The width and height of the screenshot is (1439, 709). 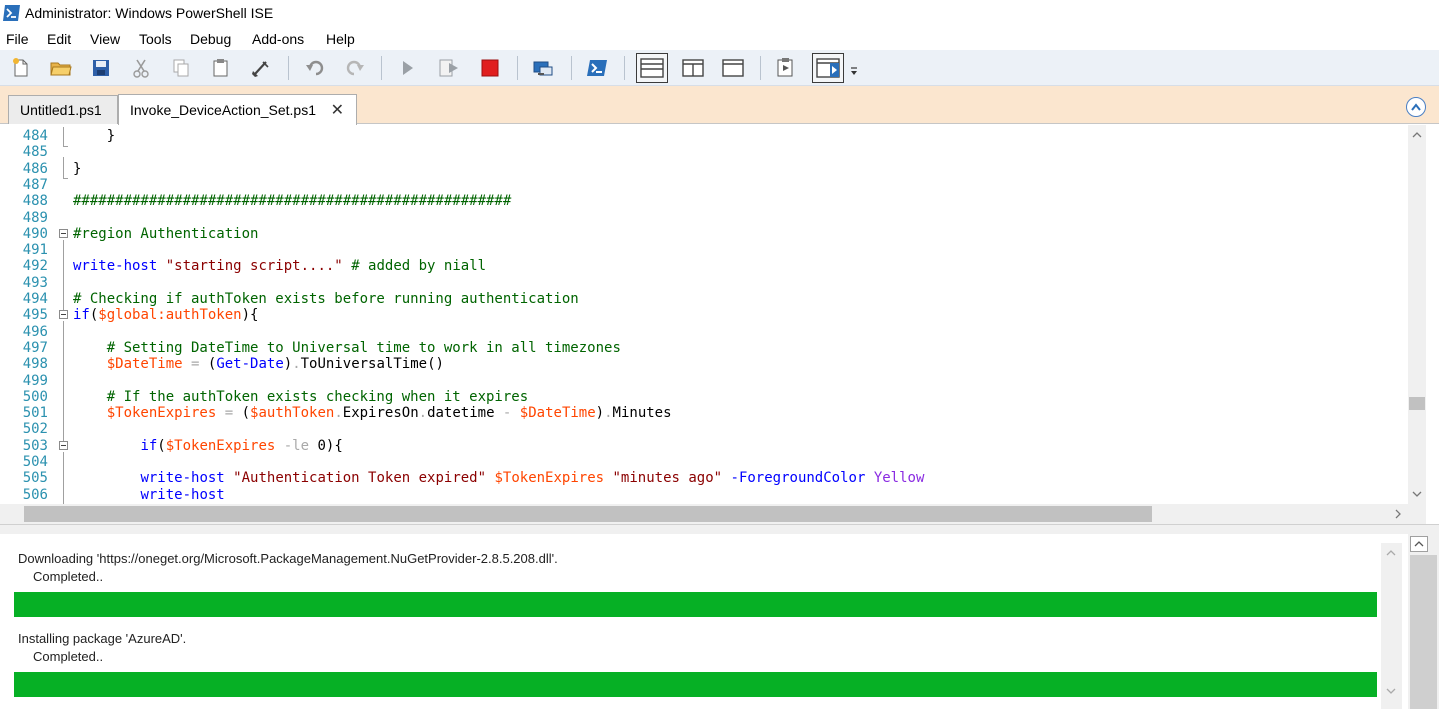 I want to click on open-folder-icon, so click(x=61, y=68).